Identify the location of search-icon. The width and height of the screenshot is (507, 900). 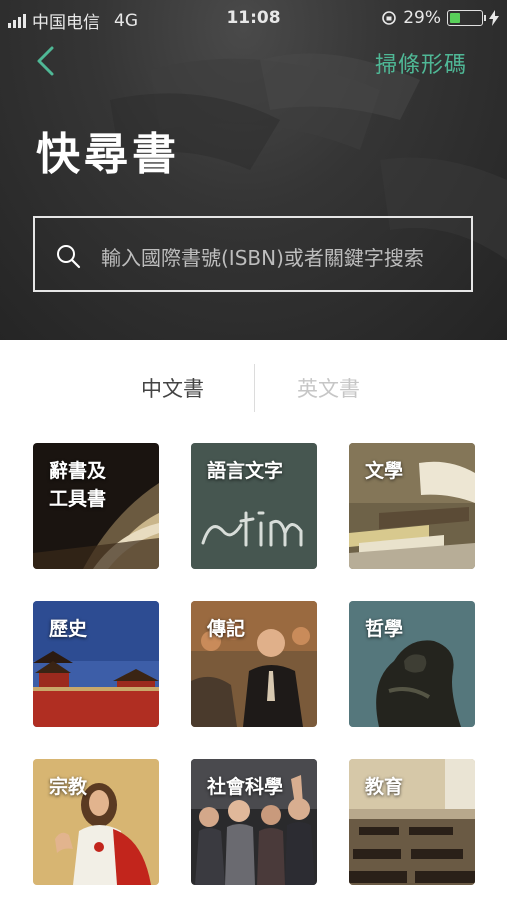
(69, 257).